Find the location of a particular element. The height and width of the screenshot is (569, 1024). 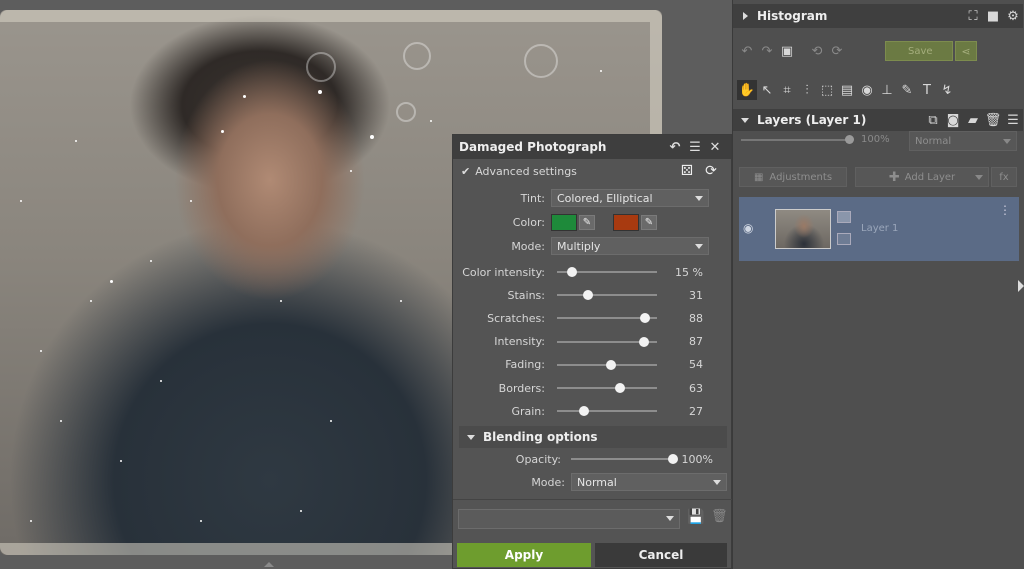

preset-dropdown is located at coordinates (569, 519).